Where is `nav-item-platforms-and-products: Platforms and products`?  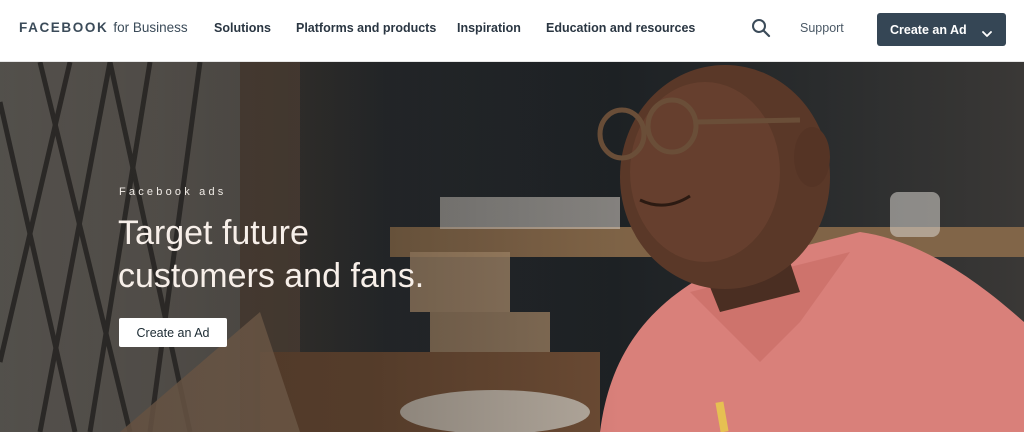
nav-item-platforms-and-products: Platforms and products is located at coordinates (366, 28).